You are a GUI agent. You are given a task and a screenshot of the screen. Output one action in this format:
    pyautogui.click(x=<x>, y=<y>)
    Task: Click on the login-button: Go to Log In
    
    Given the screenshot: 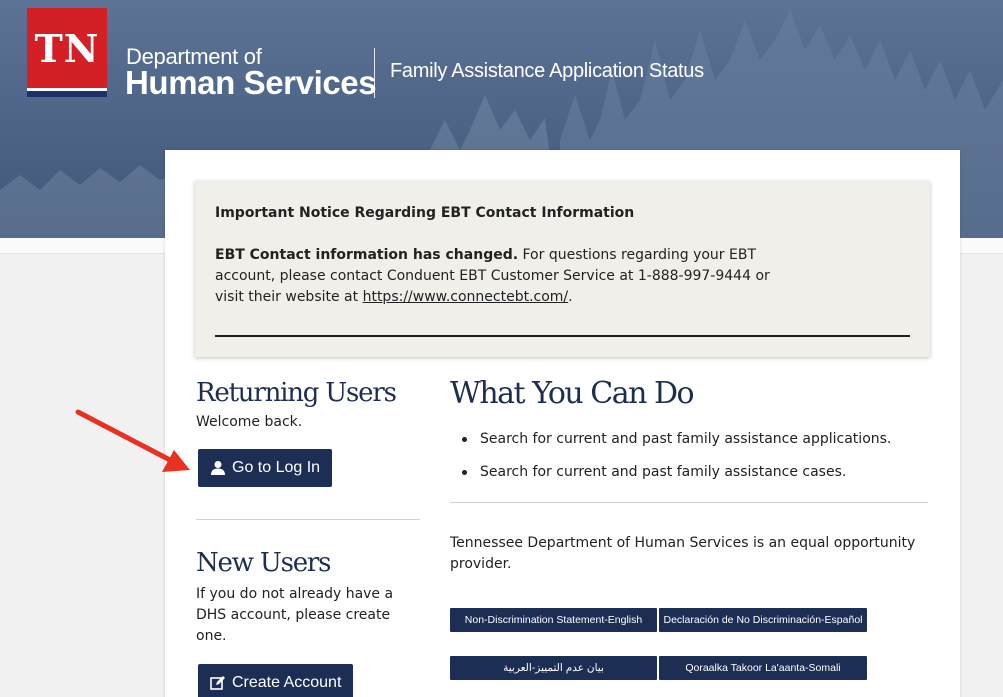 What is the action you would take?
    pyautogui.click(x=265, y=468)
    